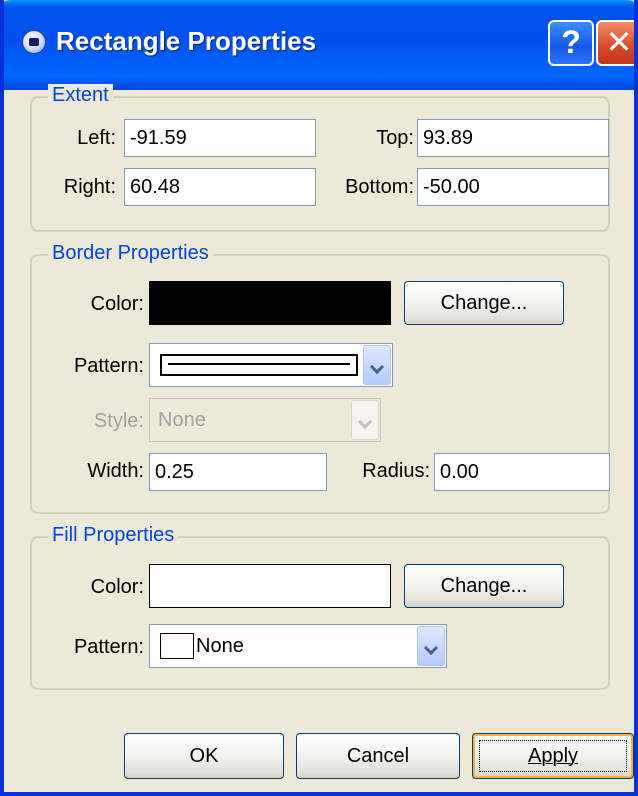 Image resolution: width=638 pixels, height=796 pixels. I want to click on right-input: 60.48, so click(220, 187).